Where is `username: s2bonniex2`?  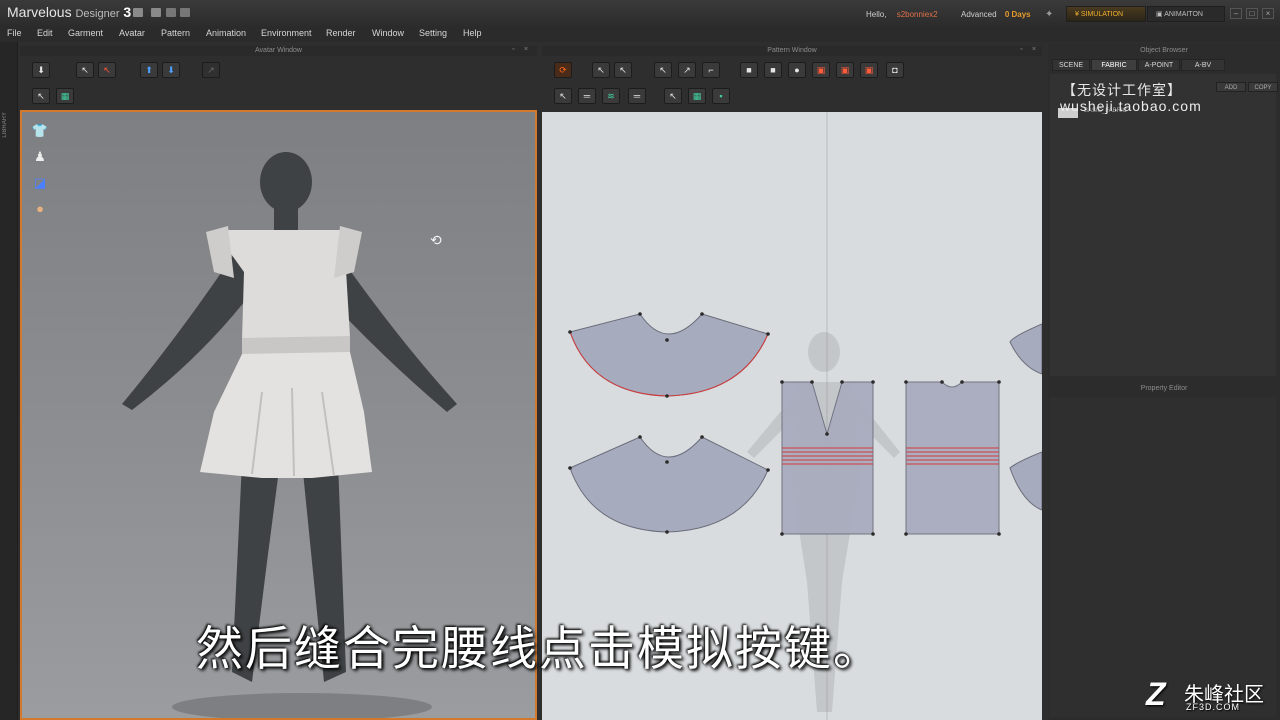
username: s2bonniex2 is located at coordinates (917, 14).